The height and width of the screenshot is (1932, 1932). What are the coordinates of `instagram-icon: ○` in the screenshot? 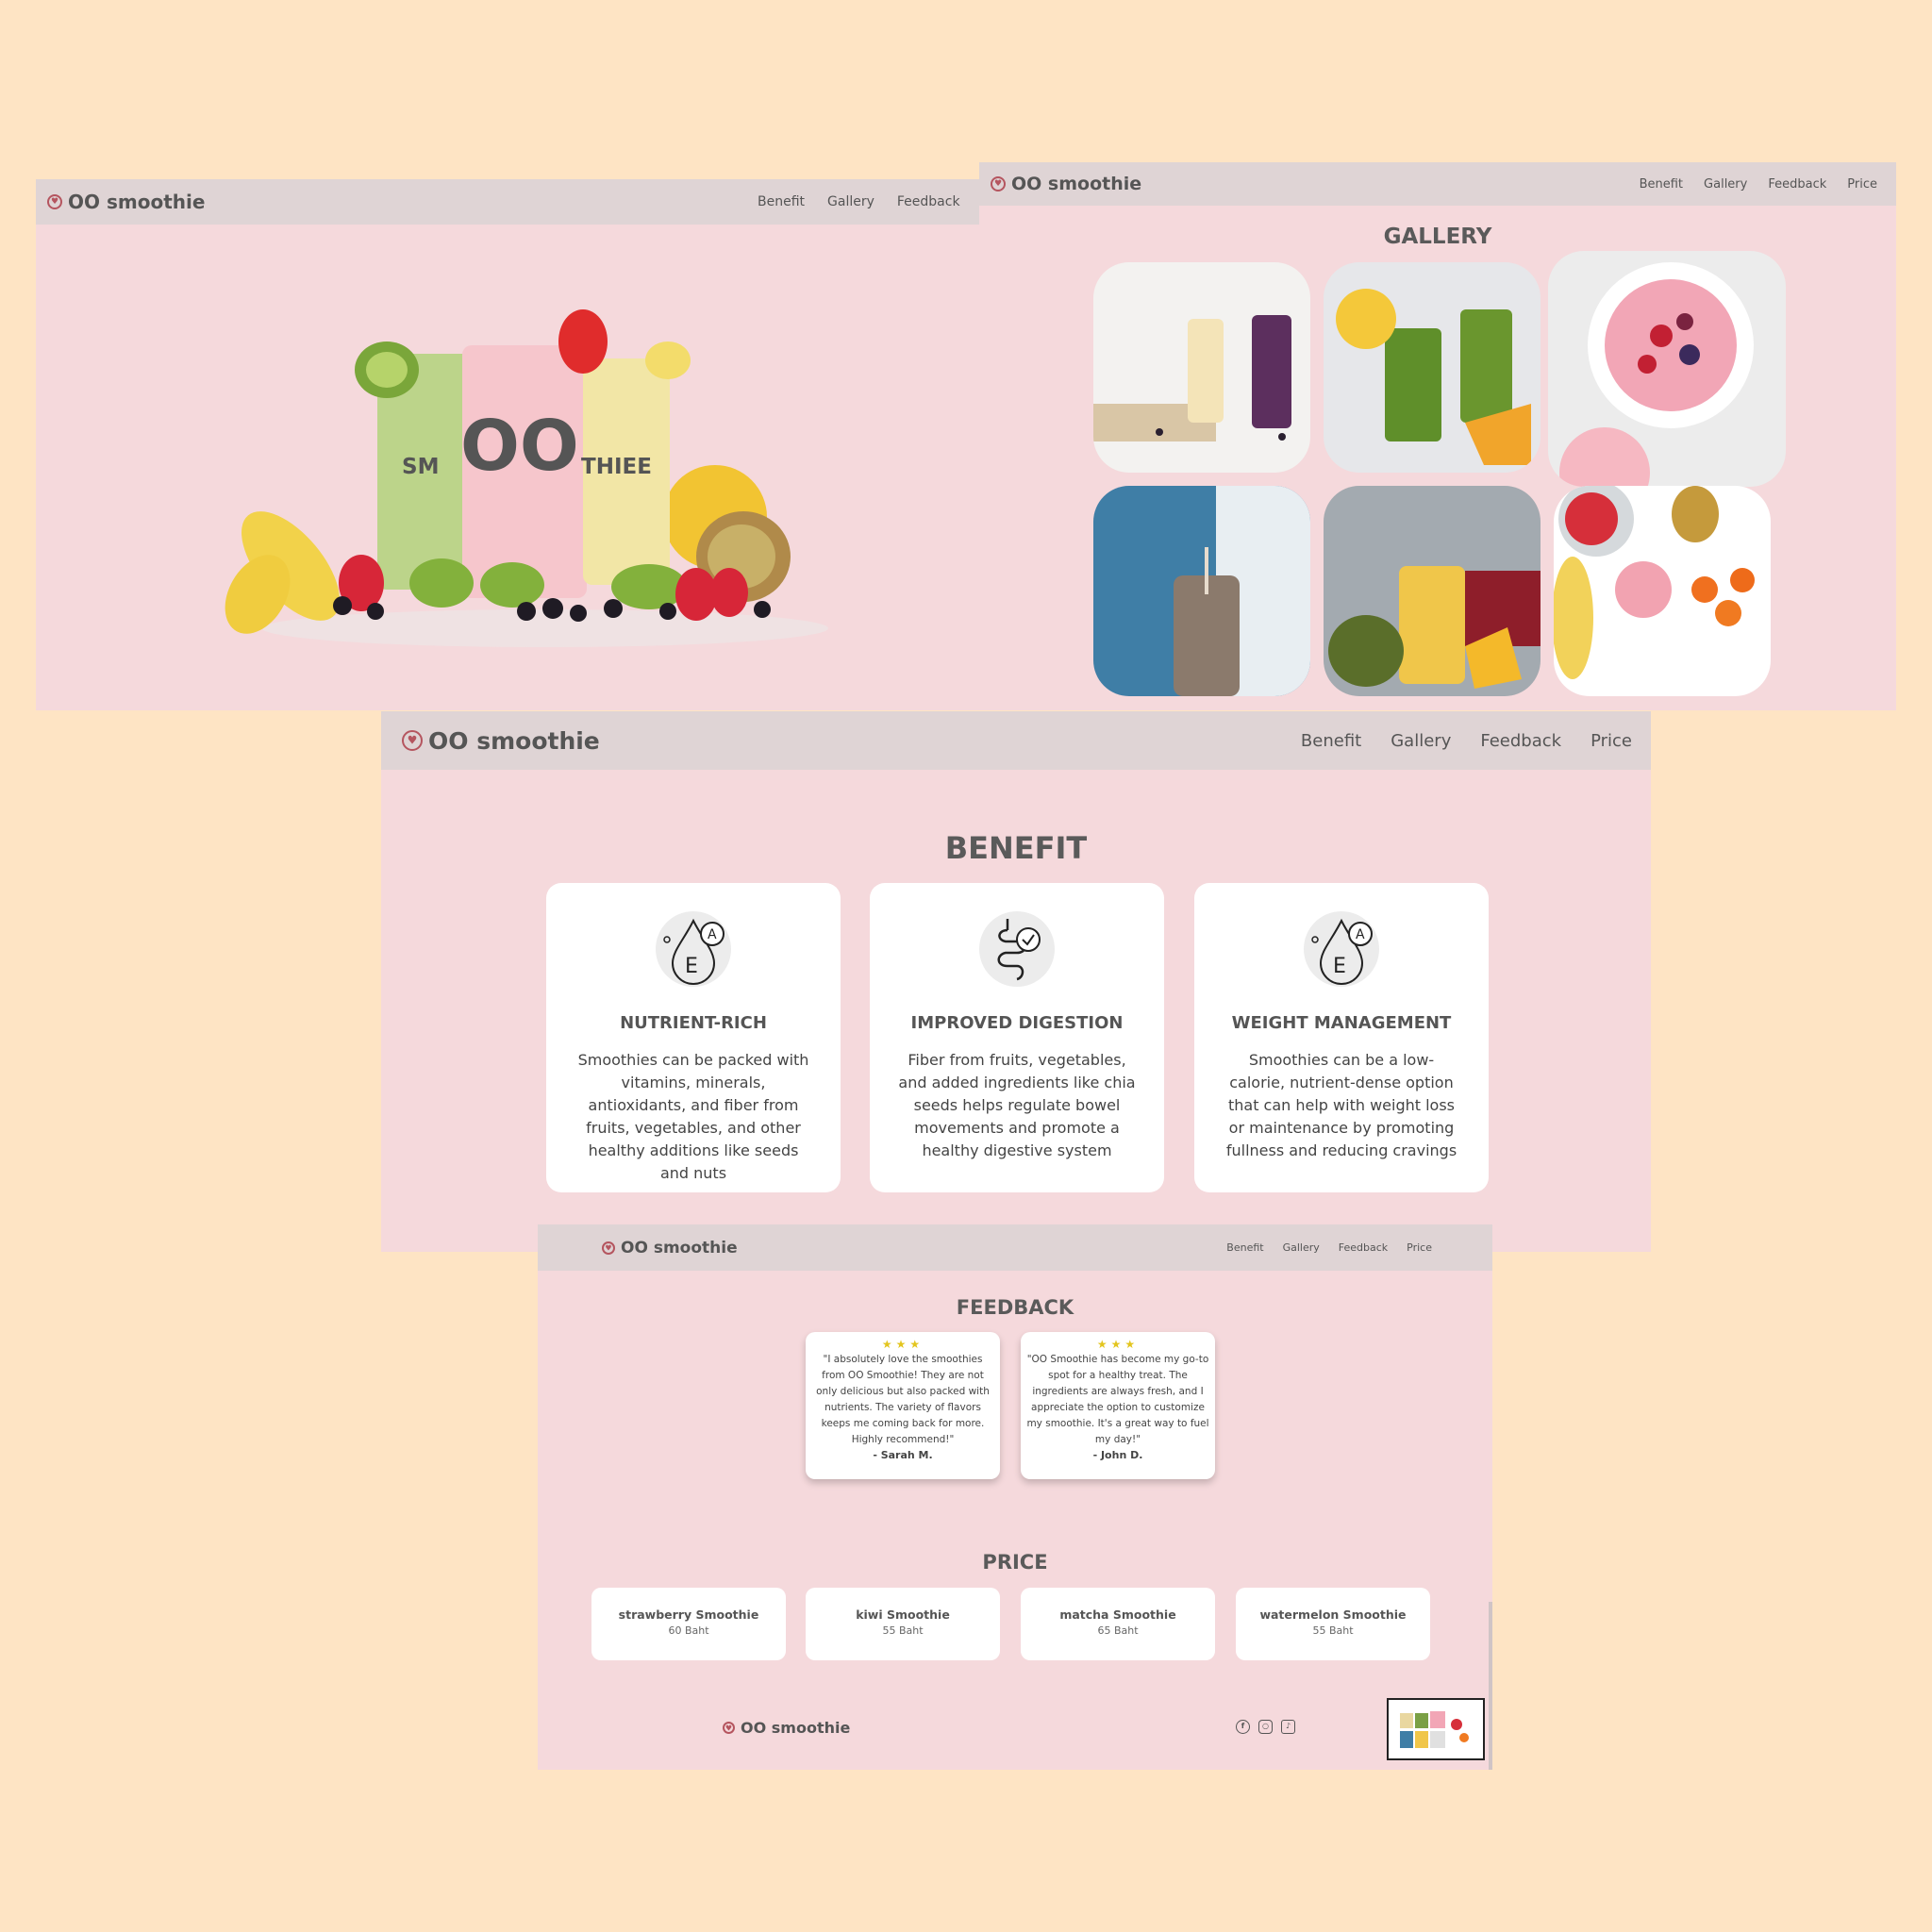 It's located at (1265, 1727).